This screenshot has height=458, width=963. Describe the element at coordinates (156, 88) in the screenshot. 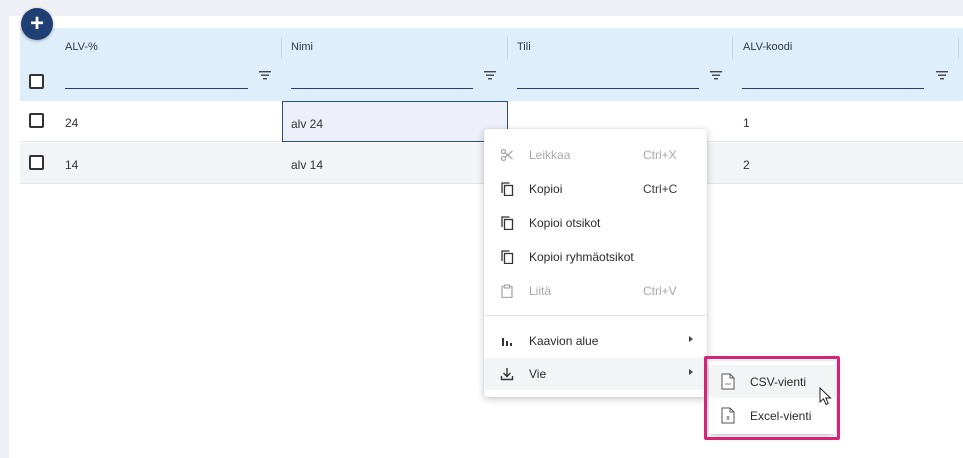

I see `filter-input-alv-percent` at that location.